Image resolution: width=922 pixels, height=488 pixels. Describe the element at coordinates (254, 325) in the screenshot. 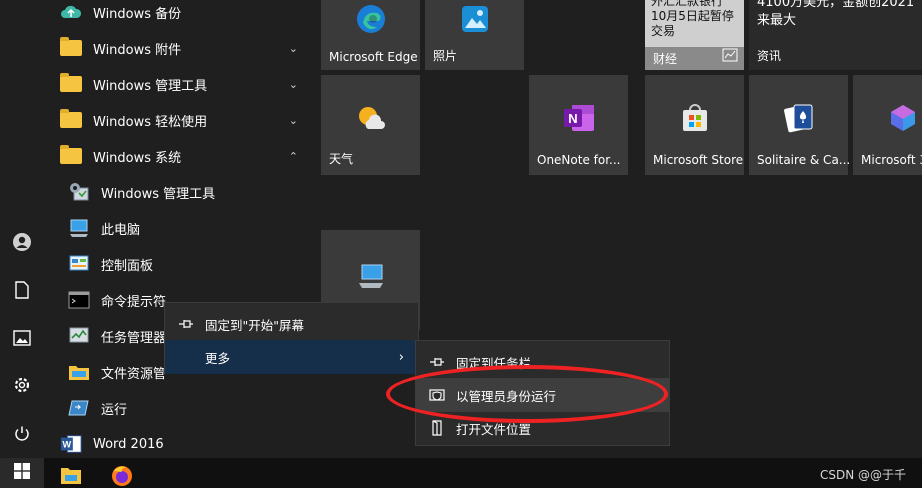

I see `menu-item-label: 固定到"开始"屏幕` at that location.